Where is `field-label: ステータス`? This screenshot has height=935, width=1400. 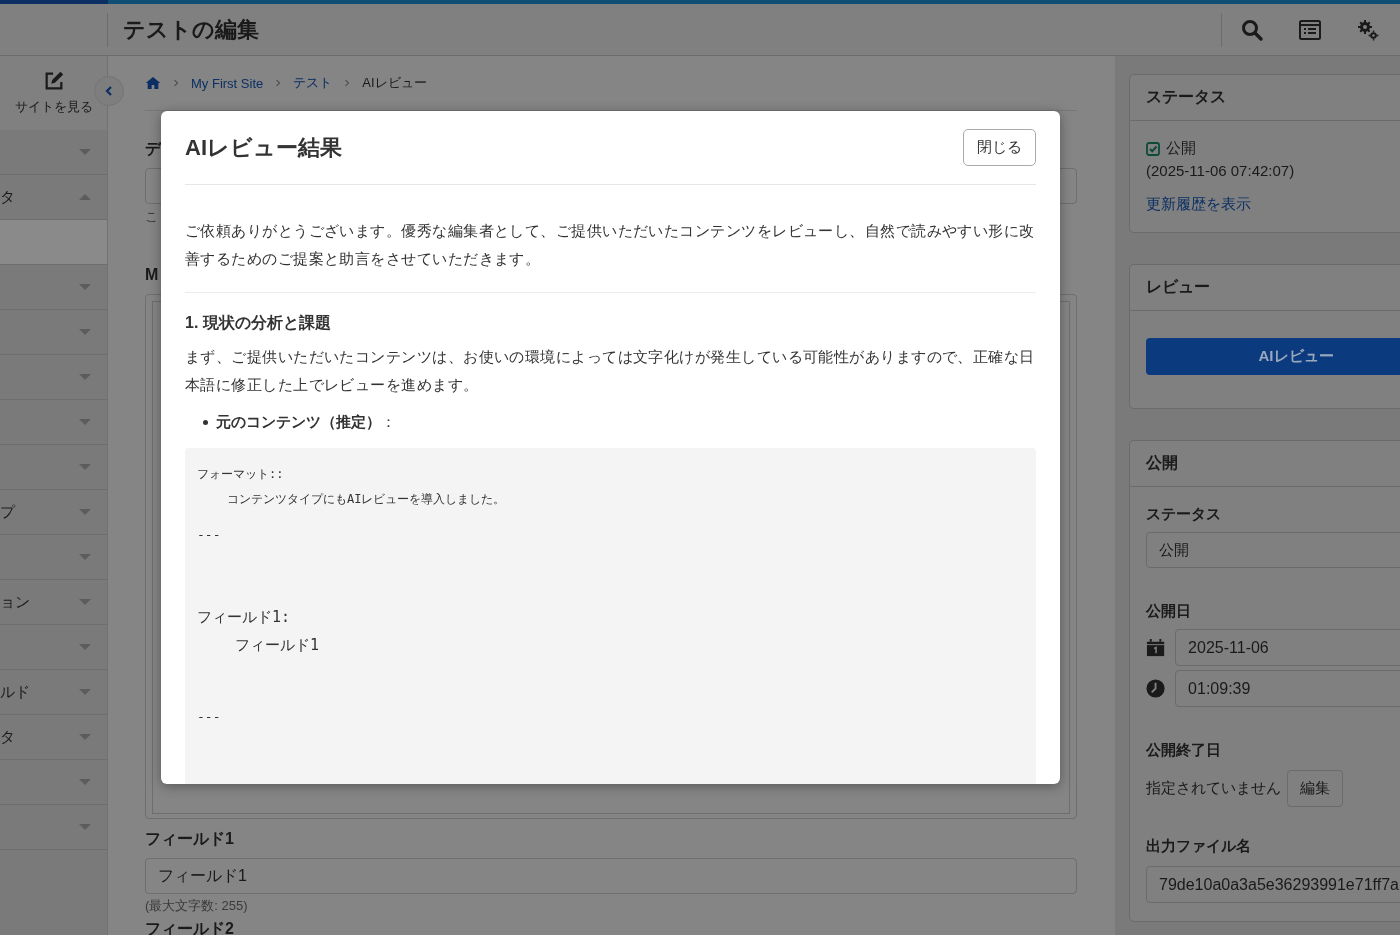
field-label: ステータス is located at coordinates (1183, 514).